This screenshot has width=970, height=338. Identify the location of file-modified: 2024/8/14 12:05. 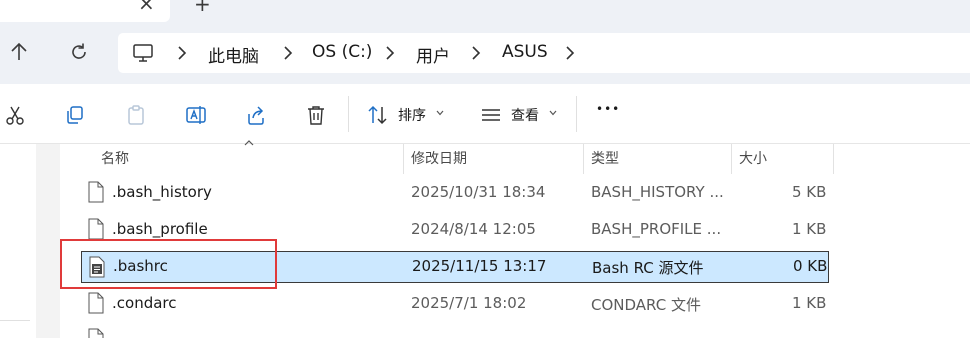
(473, 229).